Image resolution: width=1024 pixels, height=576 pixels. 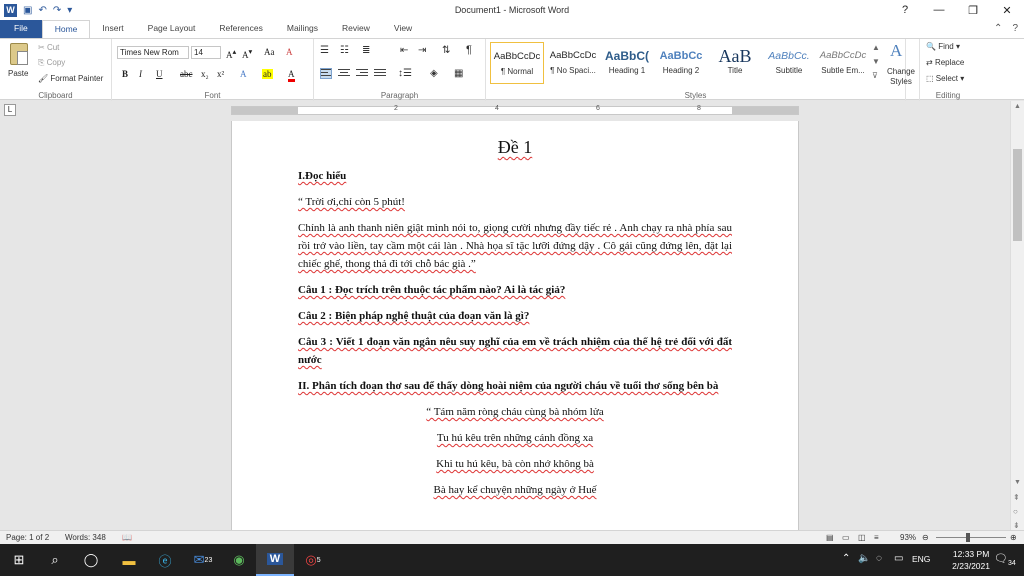 What do you see at coordinates (1017, 482) in the screenshot?
I see `scroll-down-icon: ▼` at bounding box center [1017, 482].